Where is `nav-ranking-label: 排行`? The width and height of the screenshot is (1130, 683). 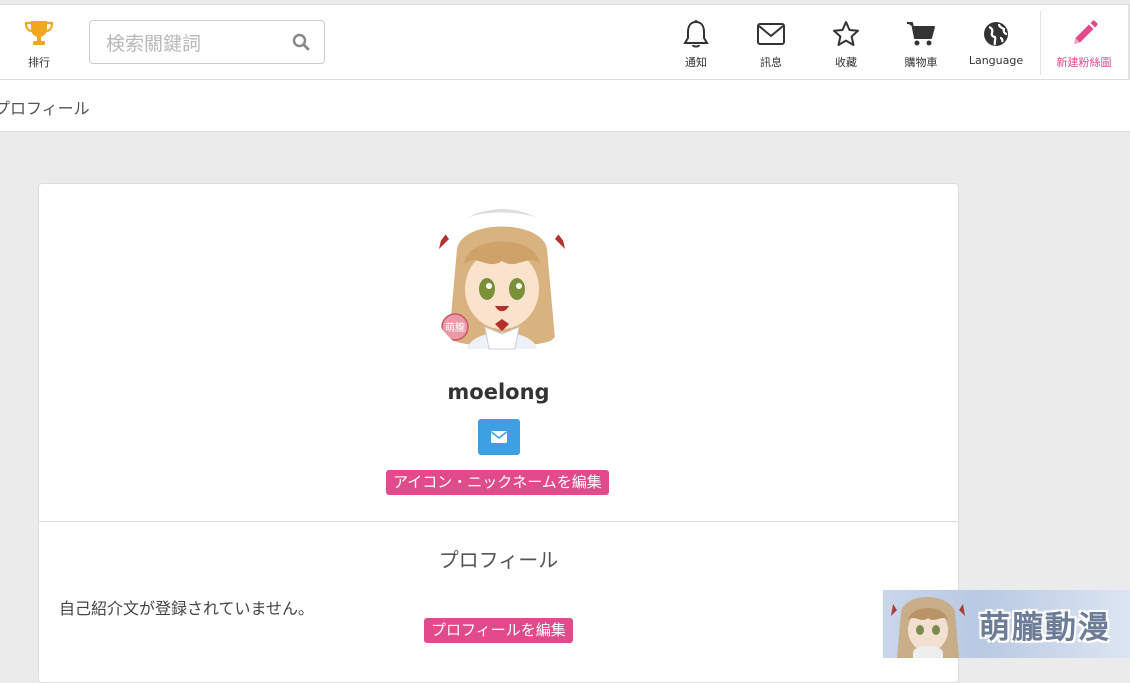
nav-ranking-label: 排行 is located at coordinates (39, 62).